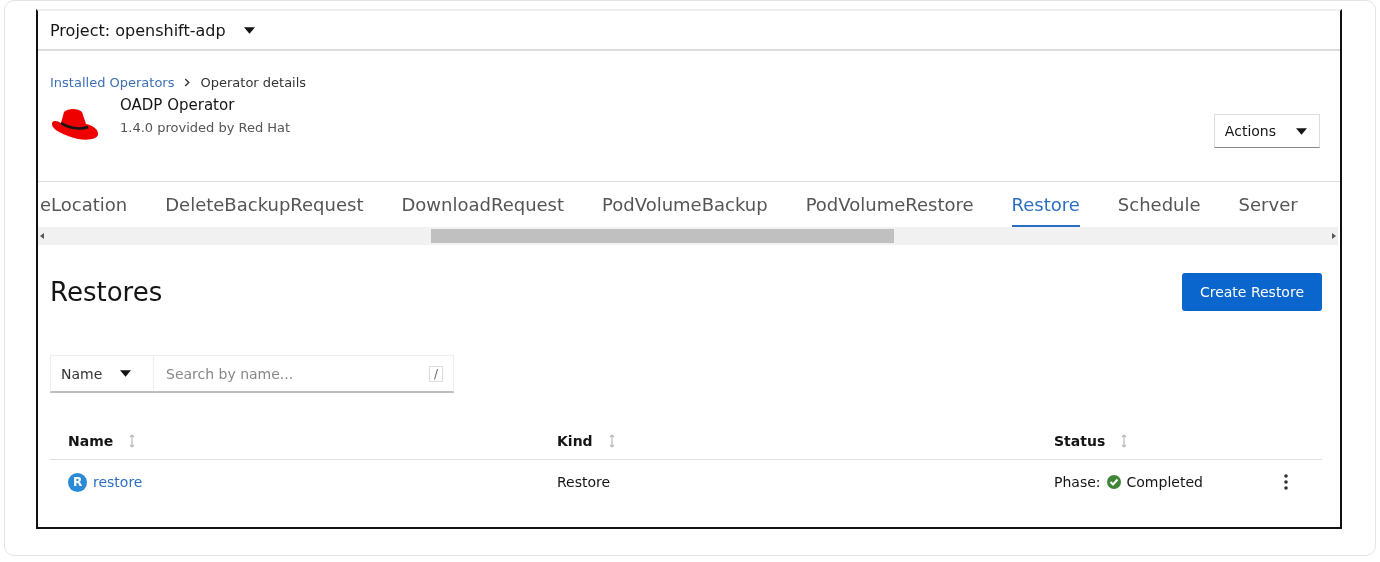  Describe the element at coordinates (575, 441) in the screenshot. I see `column-header: Kind` at that location.